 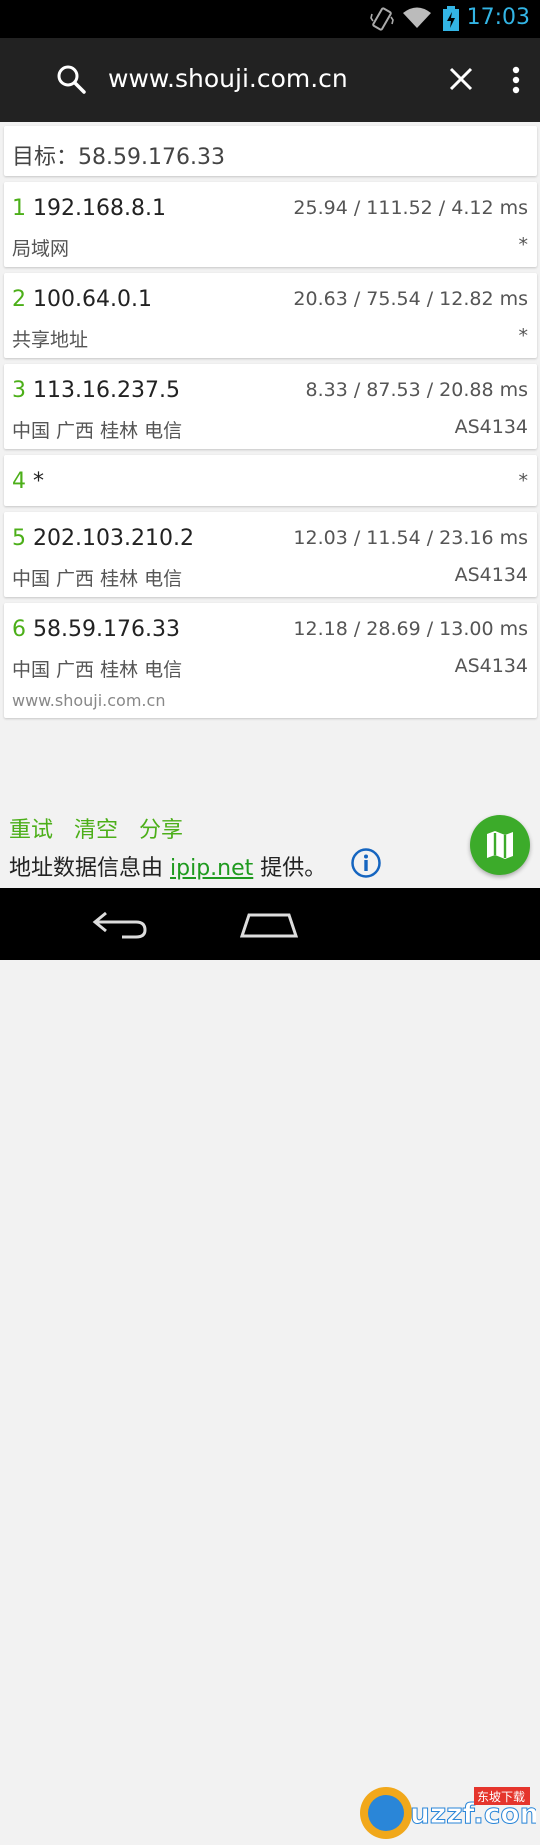 I want to click on hop-location: 共享地址, so click(x=50, y=340).